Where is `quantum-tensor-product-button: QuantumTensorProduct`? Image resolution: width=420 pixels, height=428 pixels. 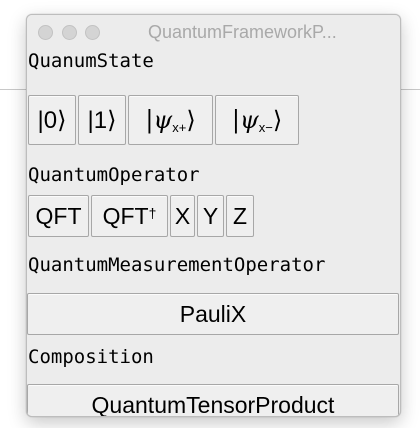 quantum-tensor-product-button: QuantumTensorProduct is located at coordinates (213, 400).